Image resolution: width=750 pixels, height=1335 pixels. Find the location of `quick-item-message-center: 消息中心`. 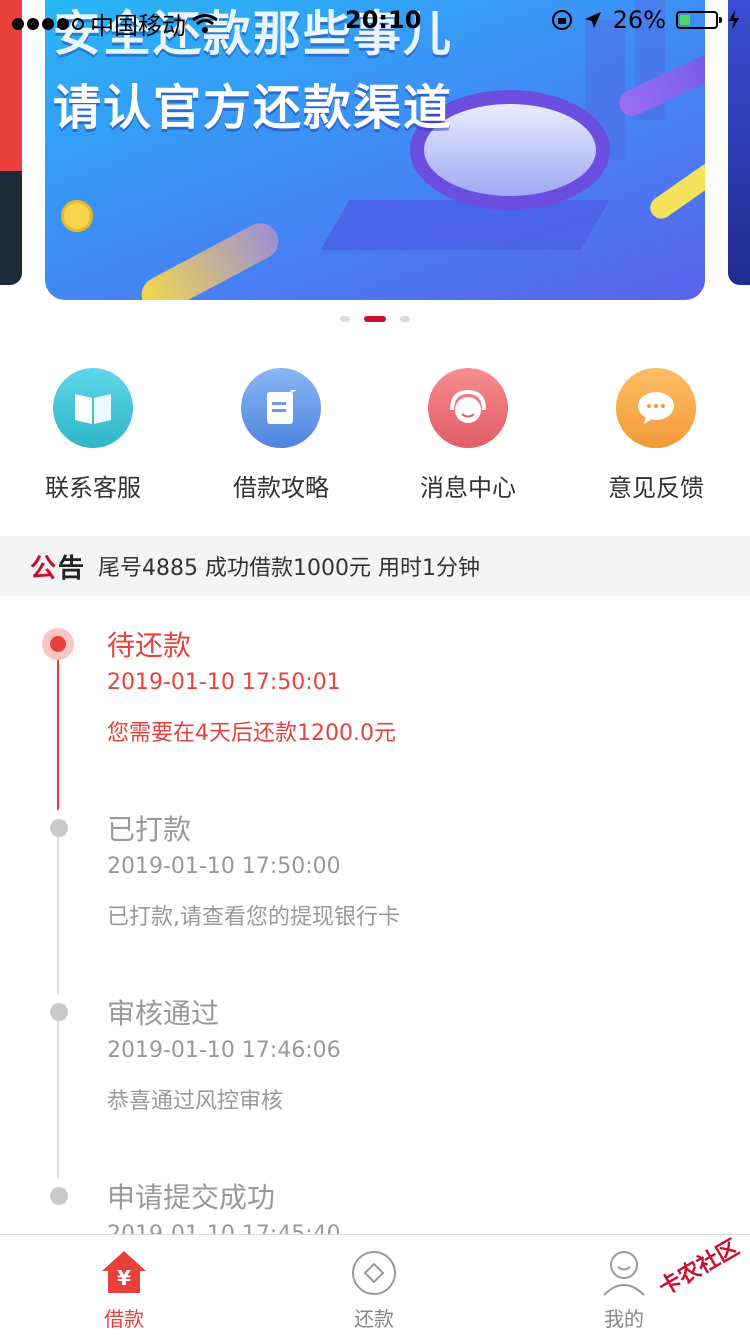

quick-item-message-center: 消息中心 is located at coordinates (468, 435).